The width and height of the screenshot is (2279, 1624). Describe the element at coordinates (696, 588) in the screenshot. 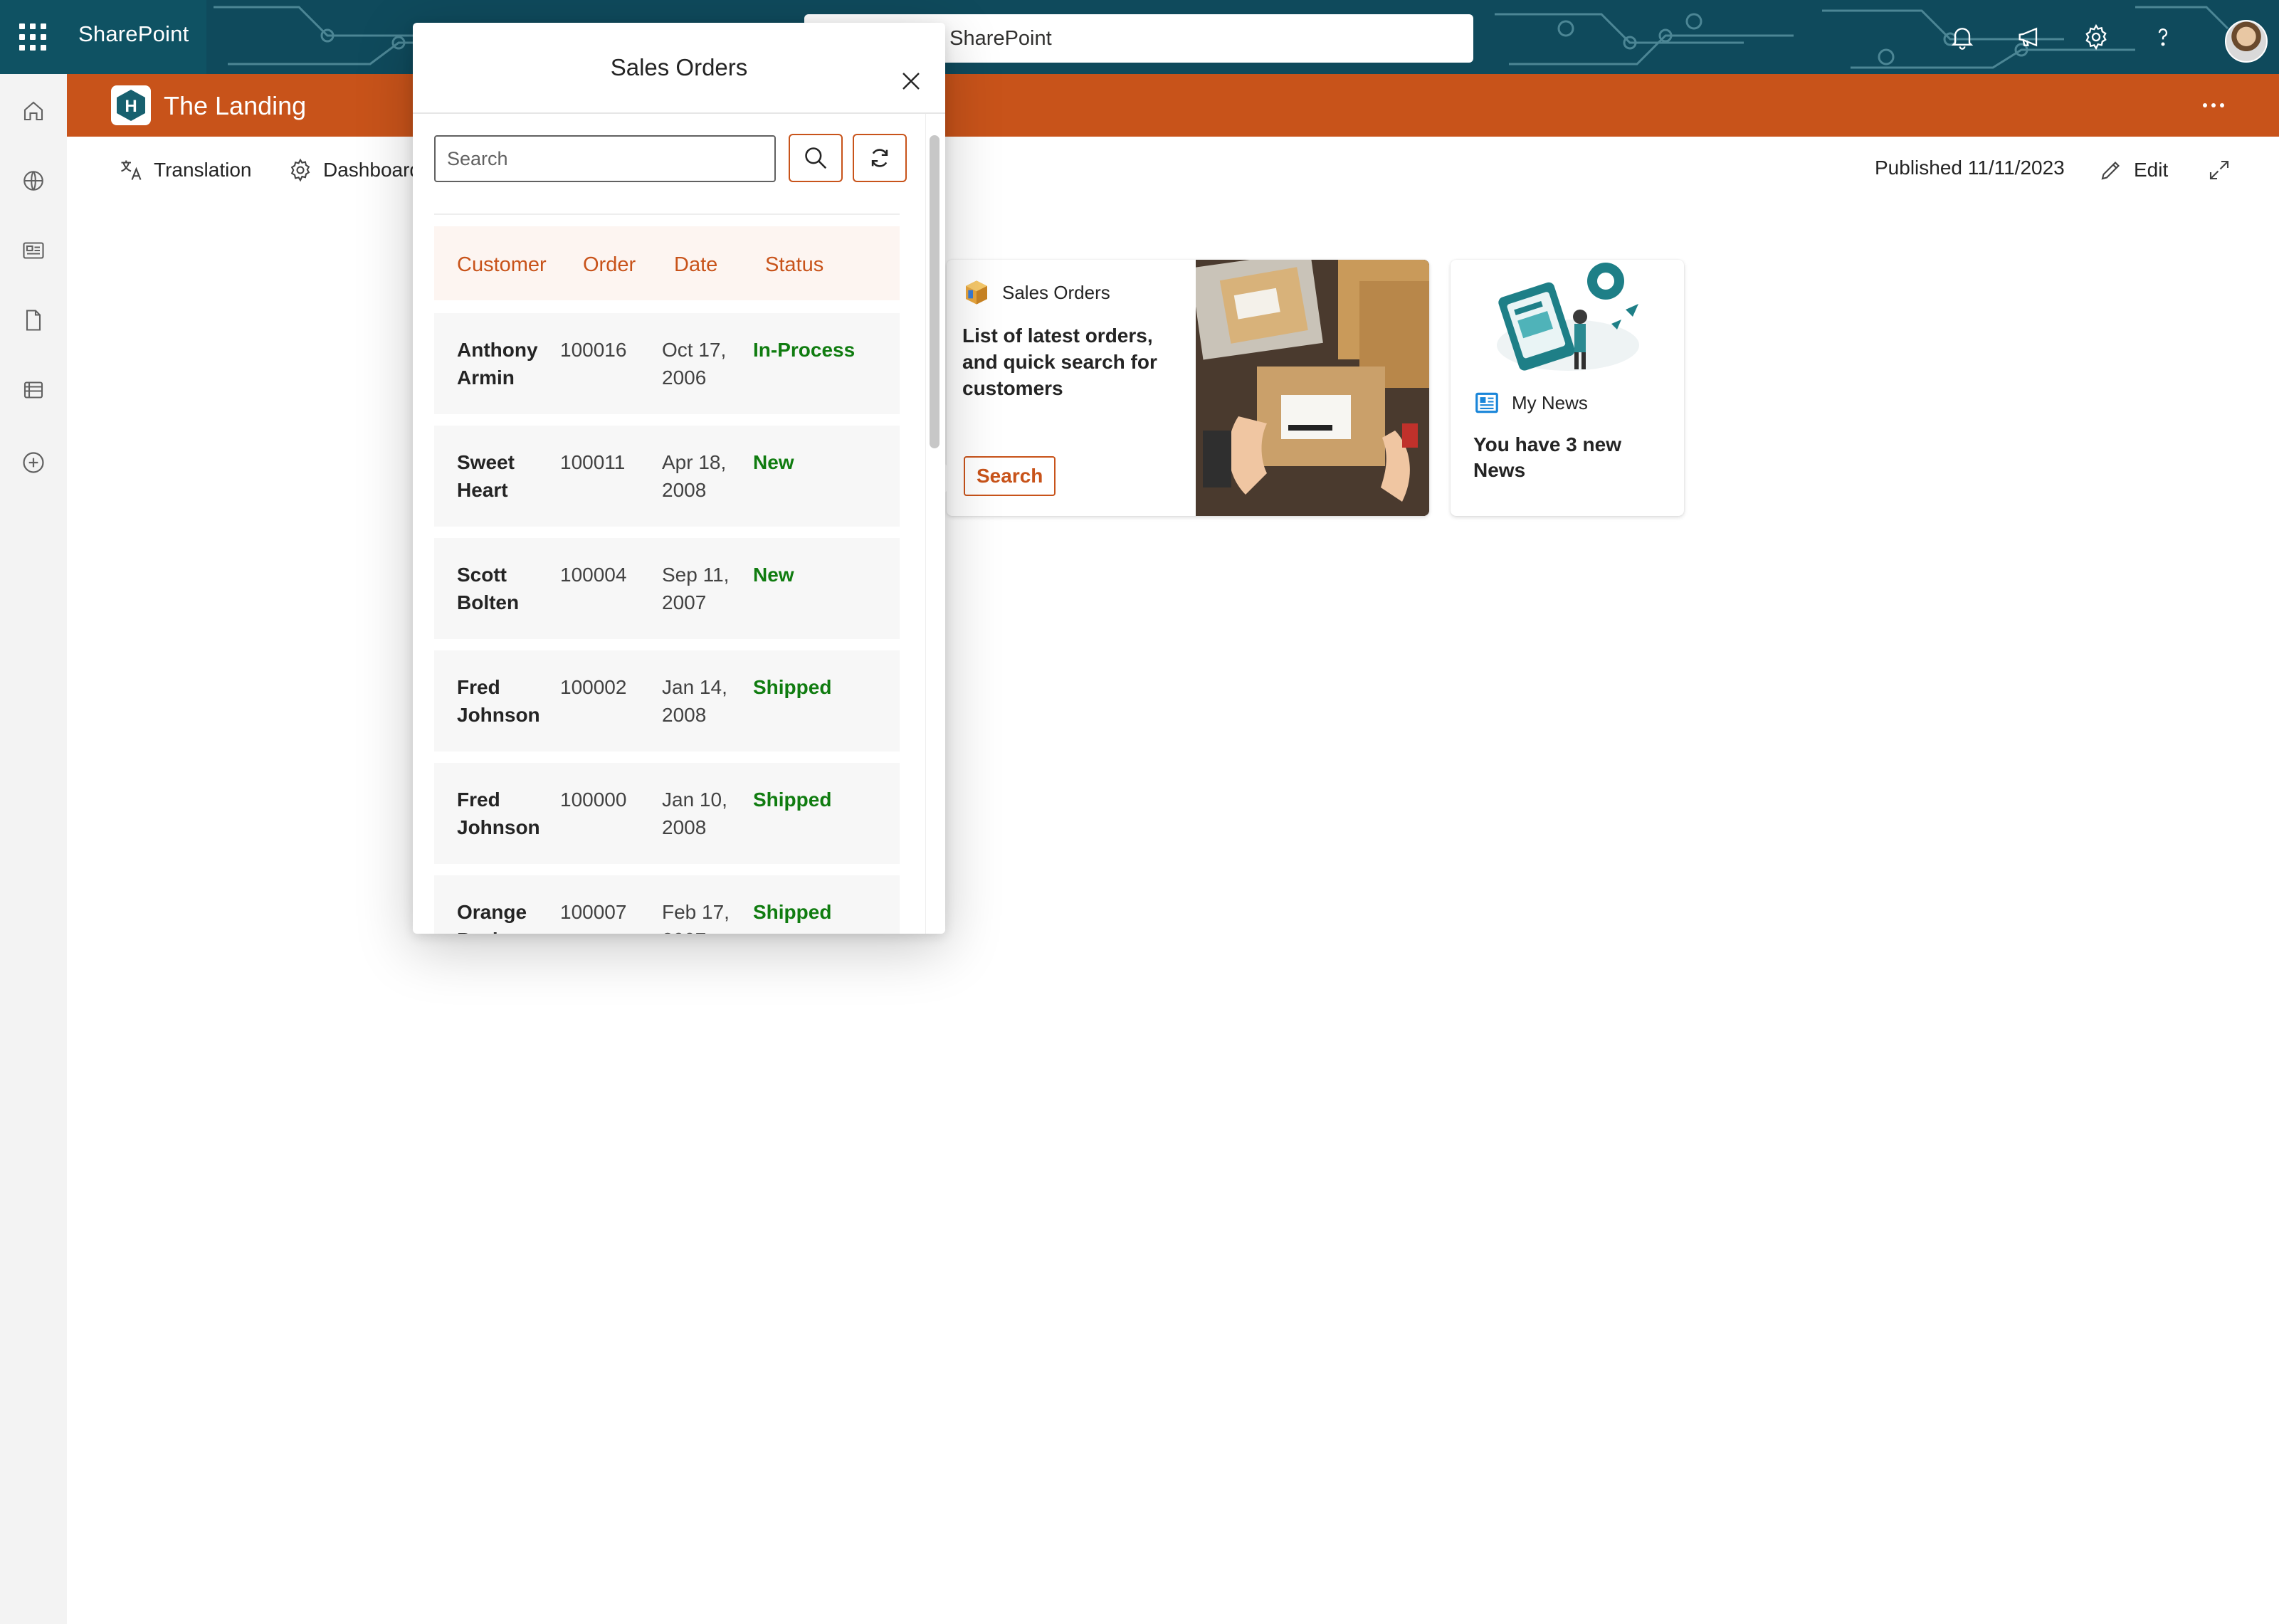

I see `cell-date: Sep 11, 2007` at that location.